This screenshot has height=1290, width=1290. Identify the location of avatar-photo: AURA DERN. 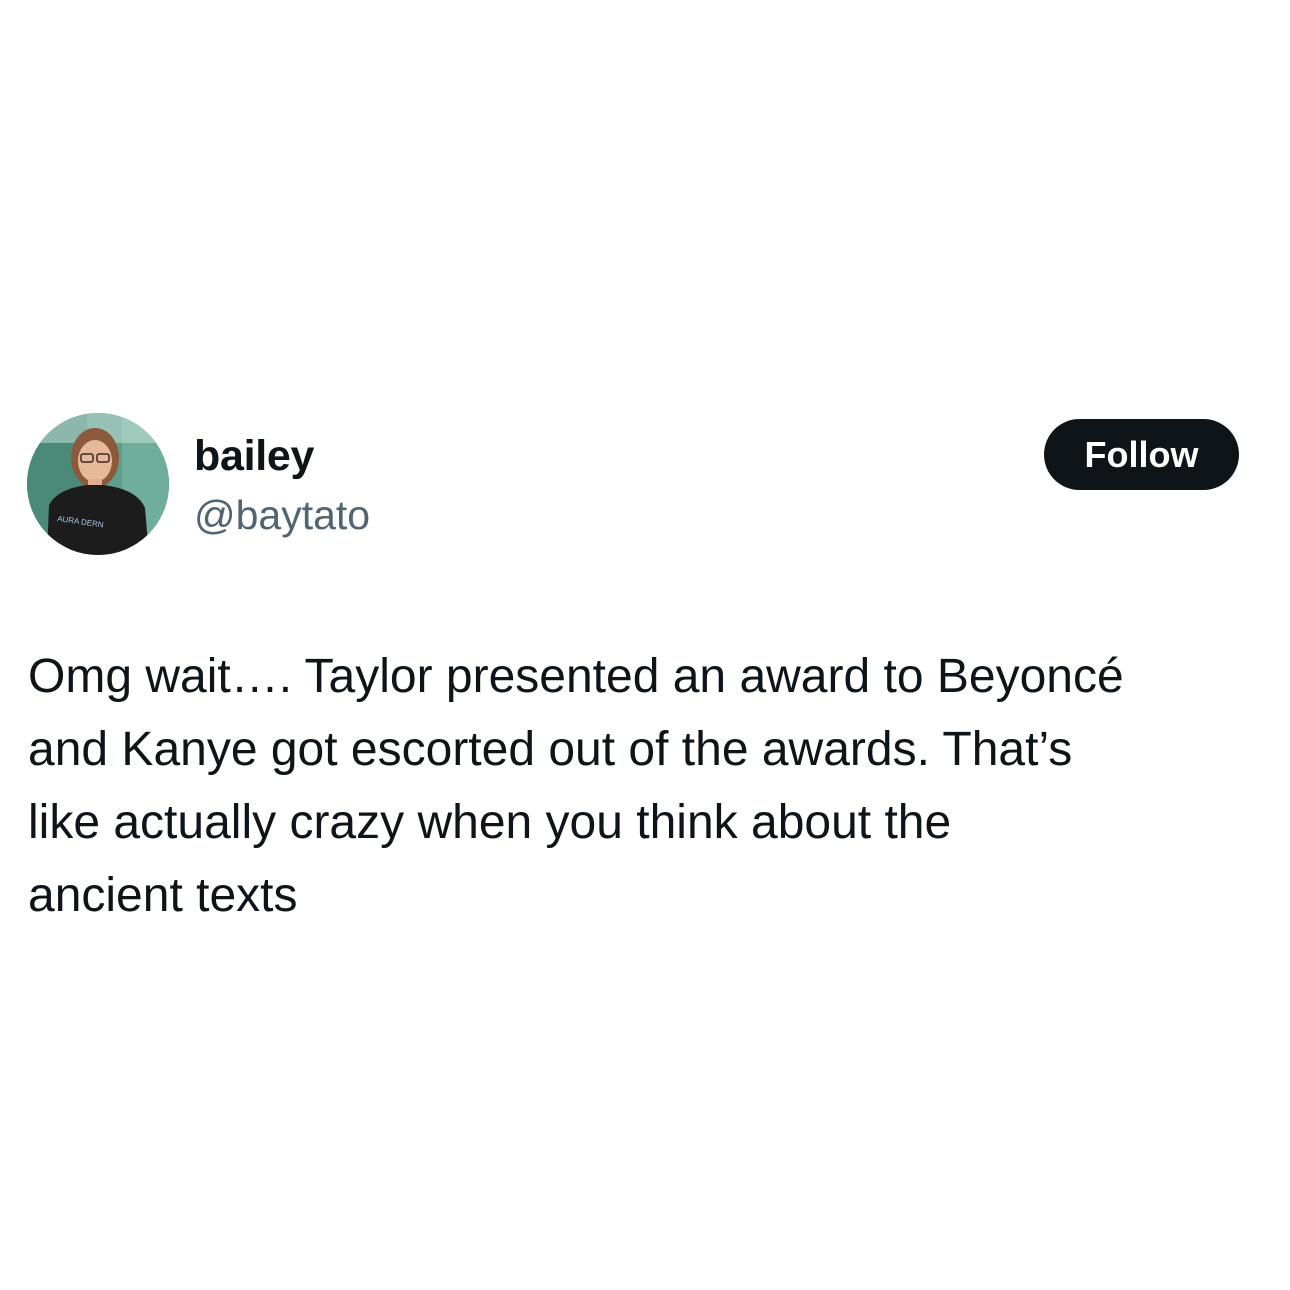
(98, 484).